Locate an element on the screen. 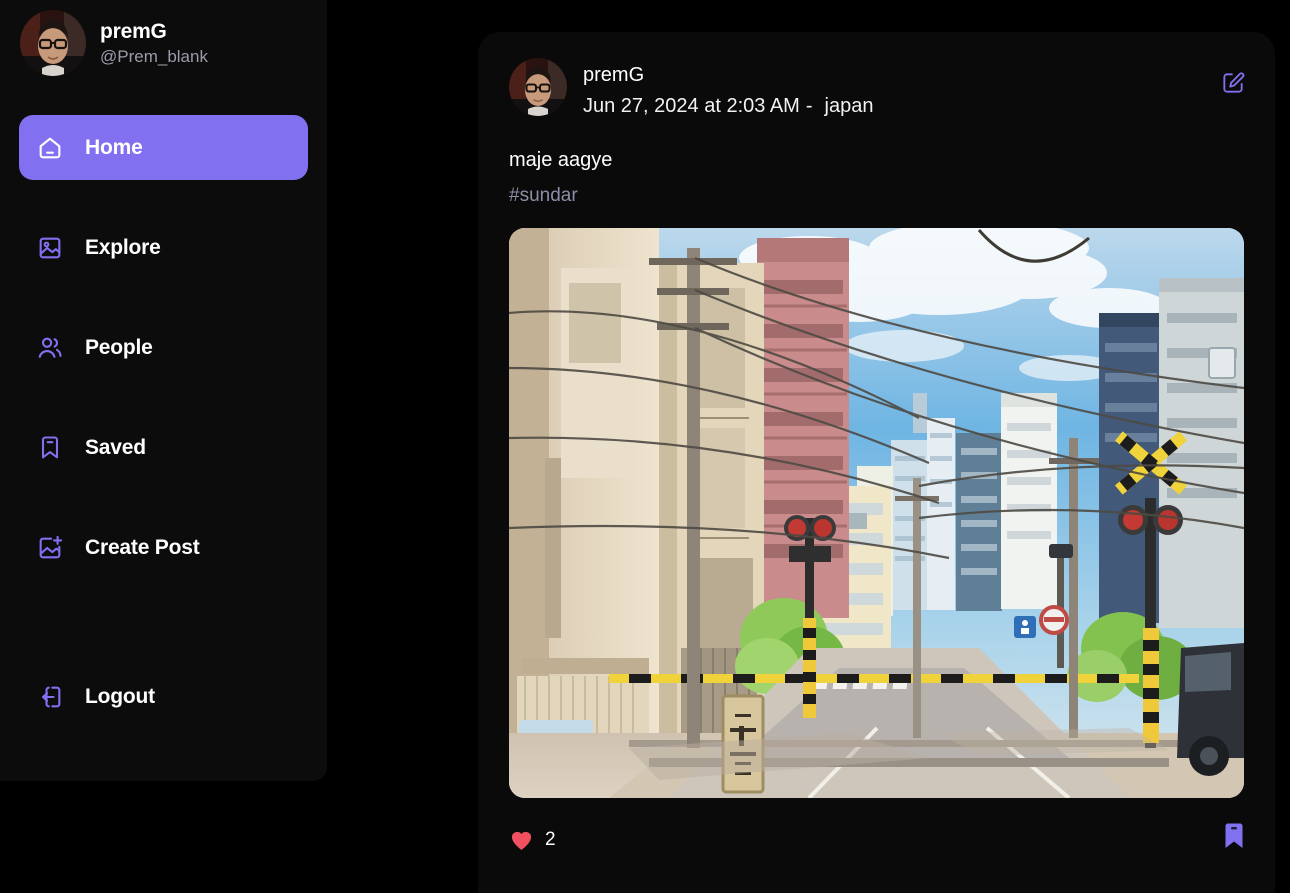  post-author-avatar is located at coordinates (538, 87).